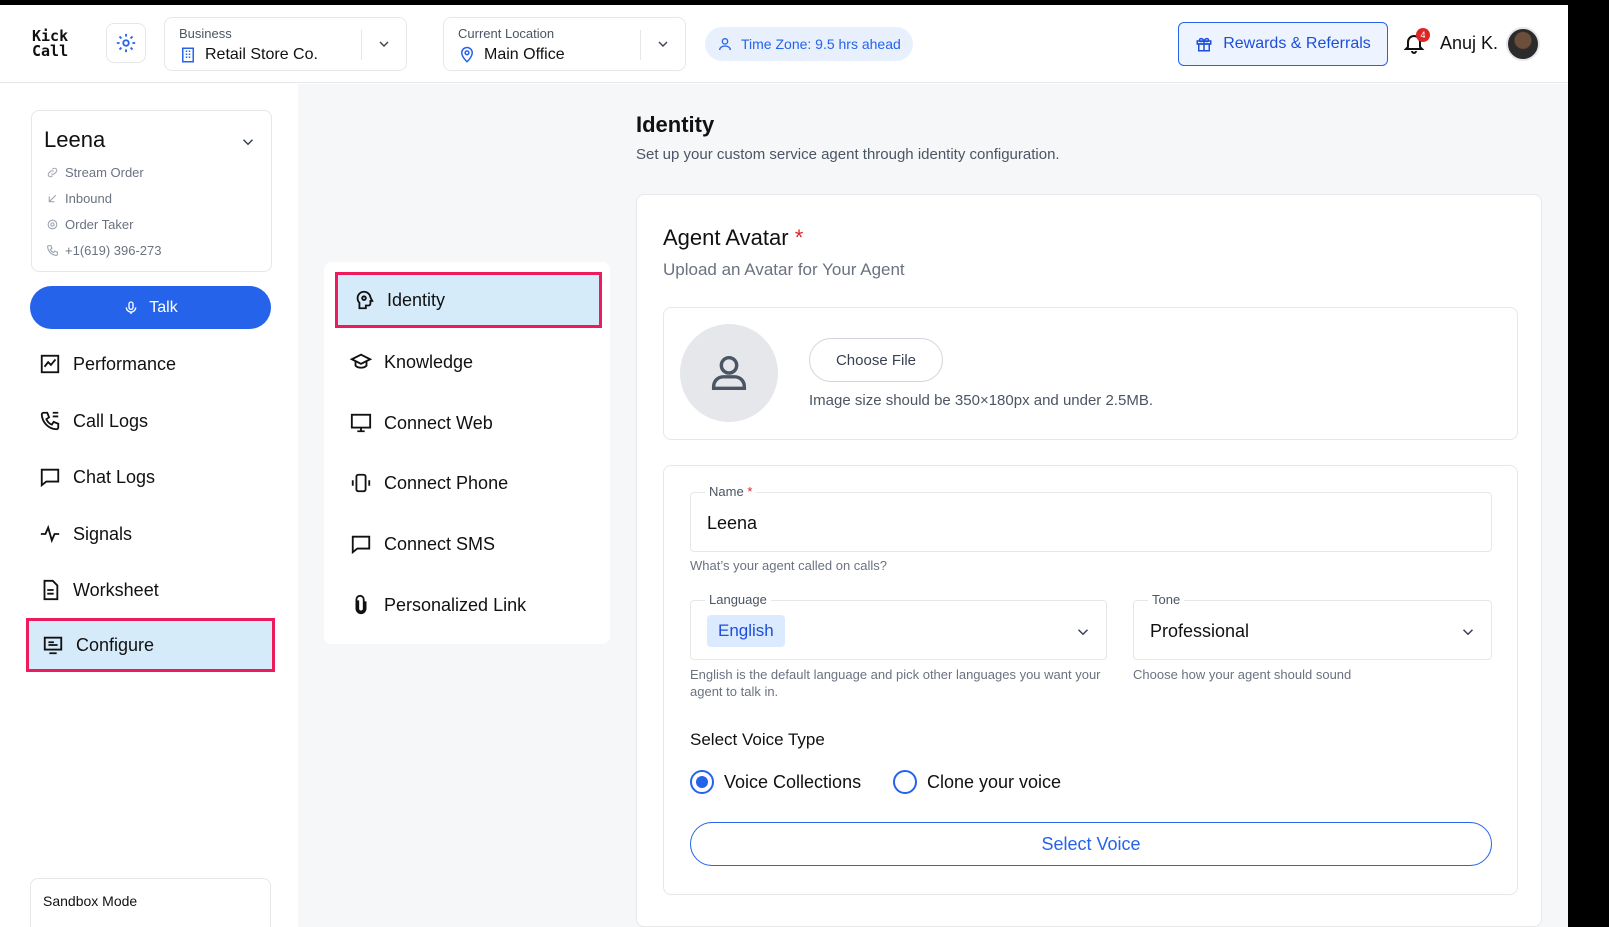 The width and height of the screenshot is (1609, 927). What do you see at coordinates (1423, 35) in the screenshot?
I see `notification-count-badge: 4` at bounding box center [1423, 35].